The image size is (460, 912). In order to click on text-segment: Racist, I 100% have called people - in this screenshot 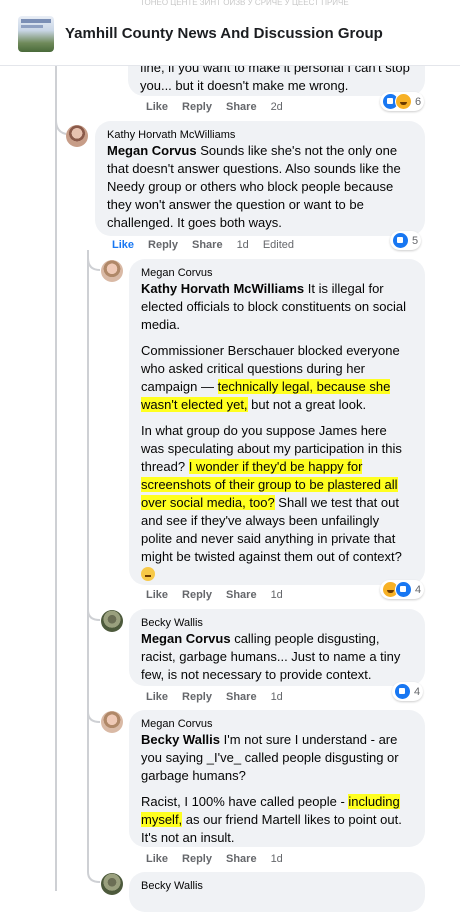, I will do `click(245, 801)`.